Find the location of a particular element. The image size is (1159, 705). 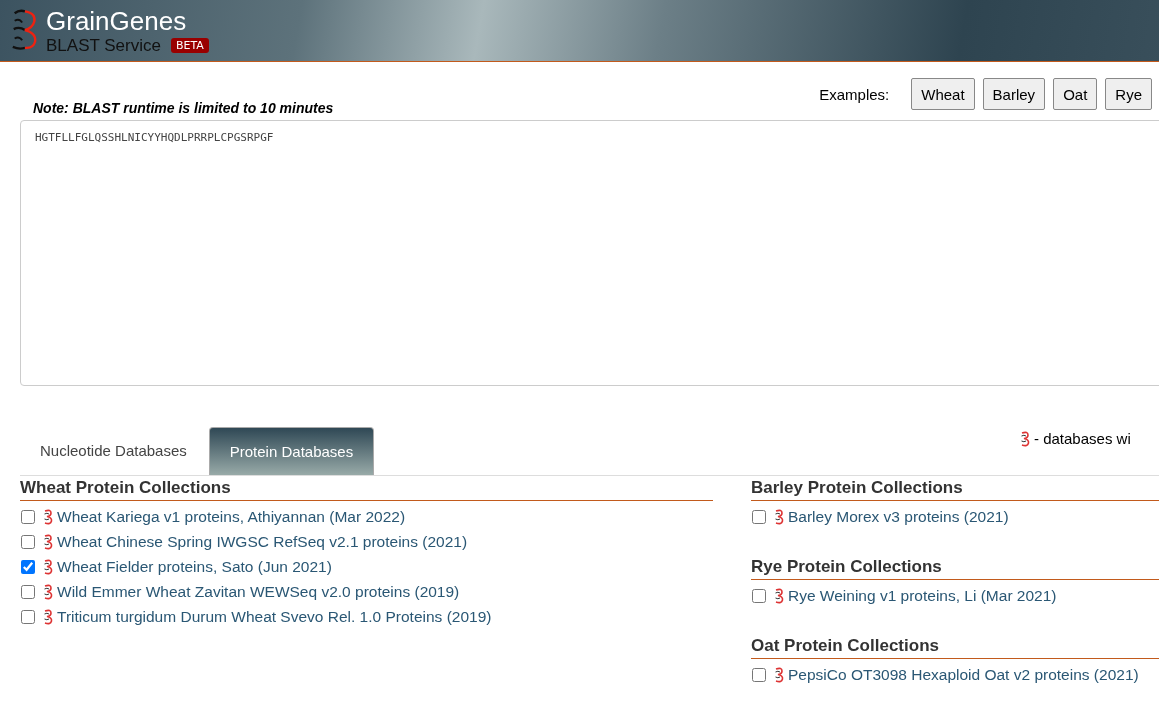

site-title: GrainGenes is located at coordinates (117, 20).